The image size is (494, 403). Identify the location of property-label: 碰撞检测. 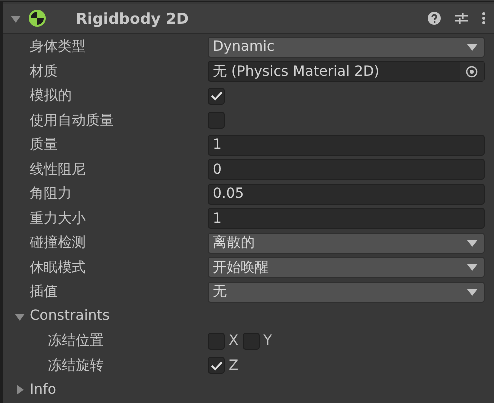
(58, 243).